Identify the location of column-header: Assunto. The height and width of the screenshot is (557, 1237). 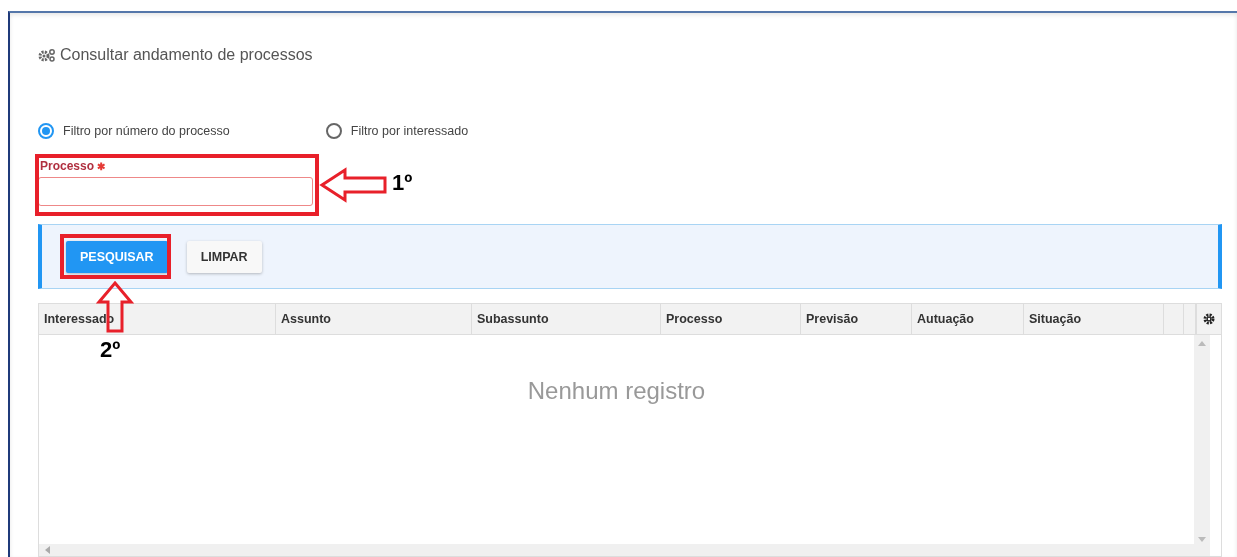
(374, 319).